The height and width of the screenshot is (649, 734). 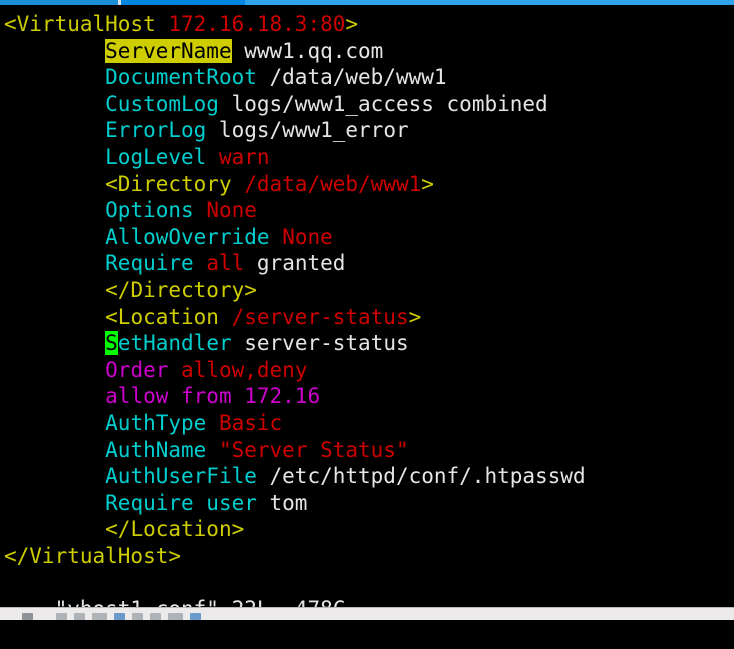 I want to click on vim-buffer-line: AuthType Basic, so click(x=367, y=423).